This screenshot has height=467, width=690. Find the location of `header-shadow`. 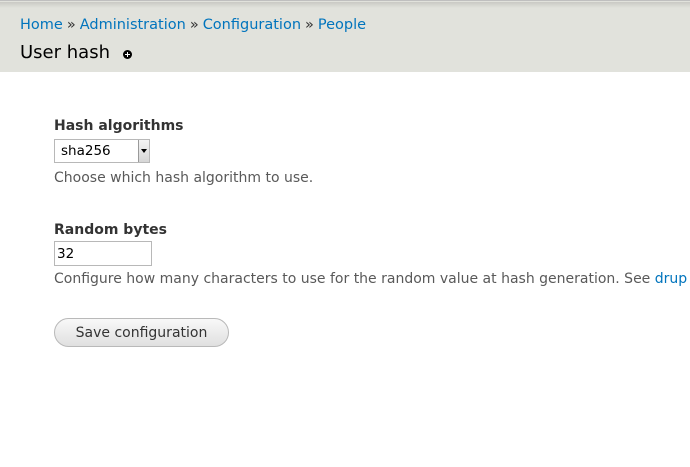

header-shadow is located at coordinates (345, 5).